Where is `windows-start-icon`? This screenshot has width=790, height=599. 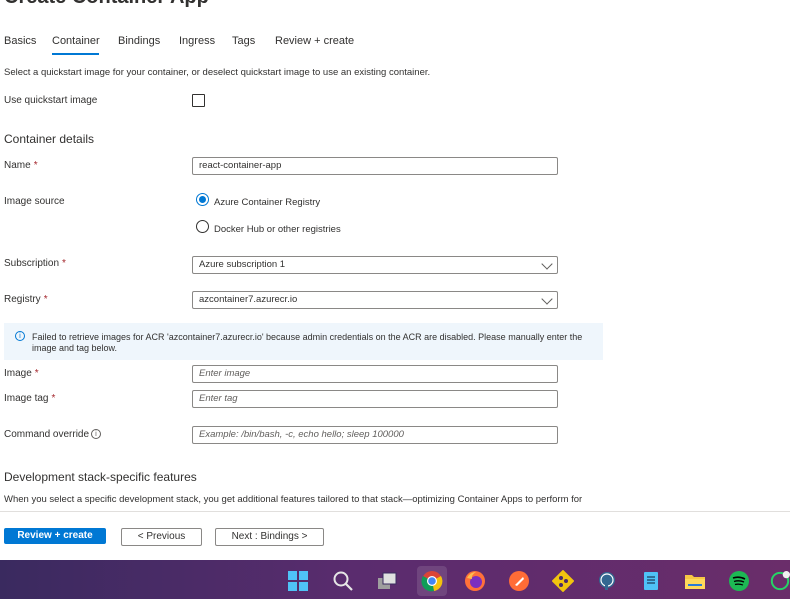 windows-start-icon is located at coordinates (298, 581).